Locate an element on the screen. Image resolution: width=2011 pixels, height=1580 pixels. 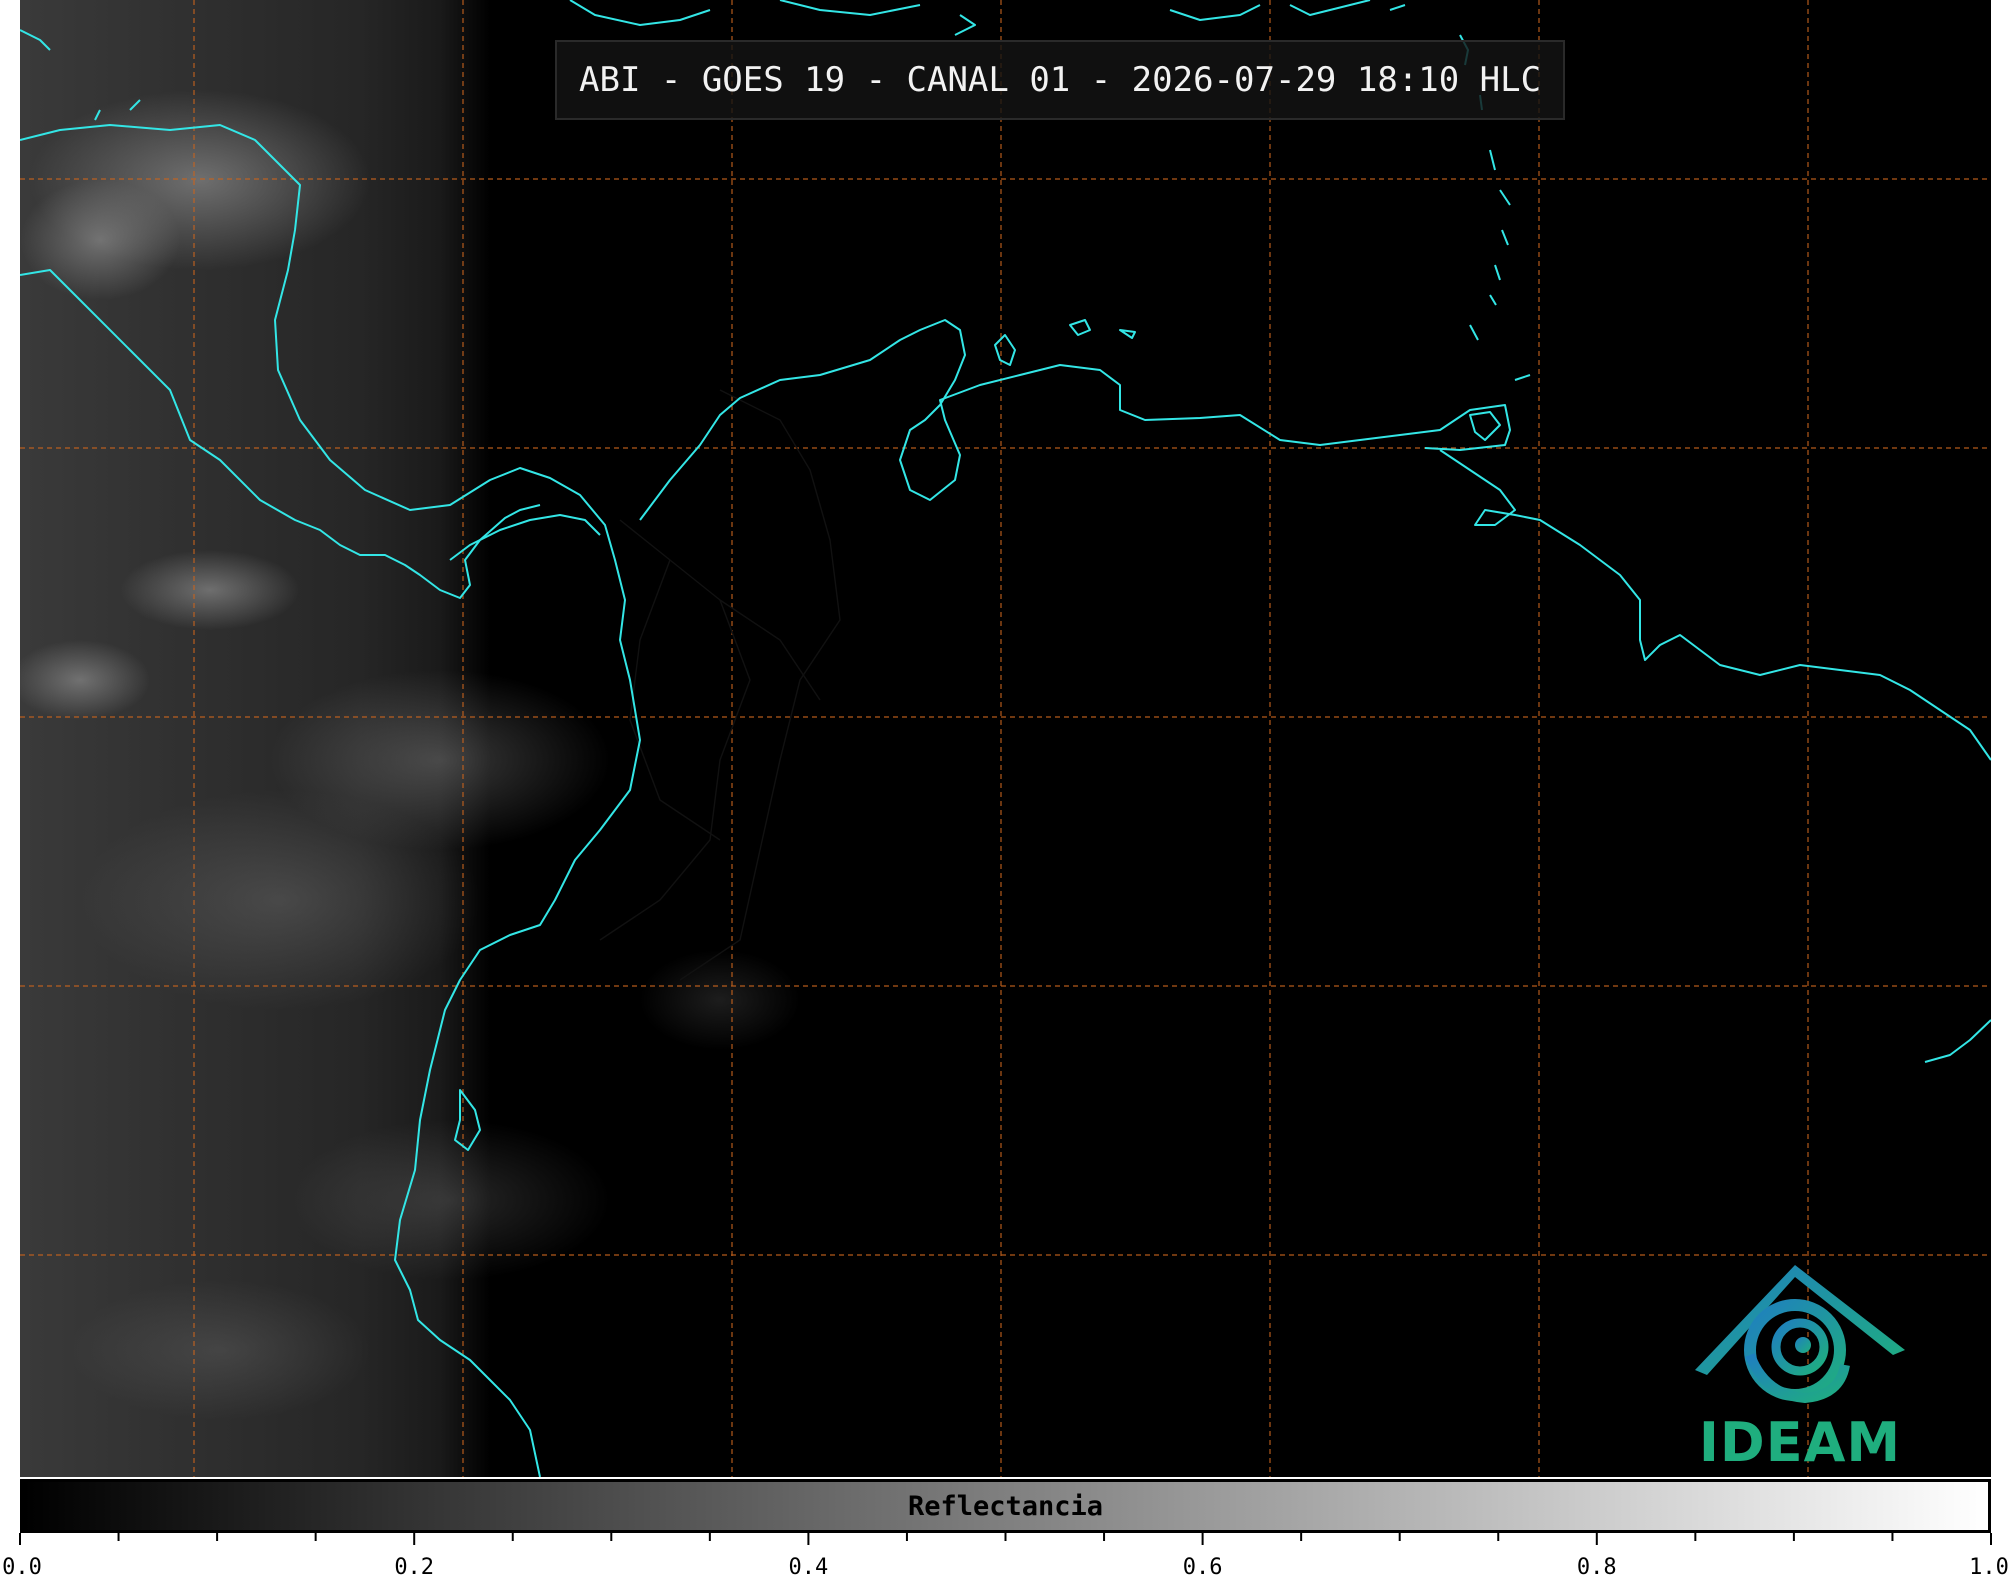
ideam-logo-text: IDEAM is located at coordinates (1800, 1442).